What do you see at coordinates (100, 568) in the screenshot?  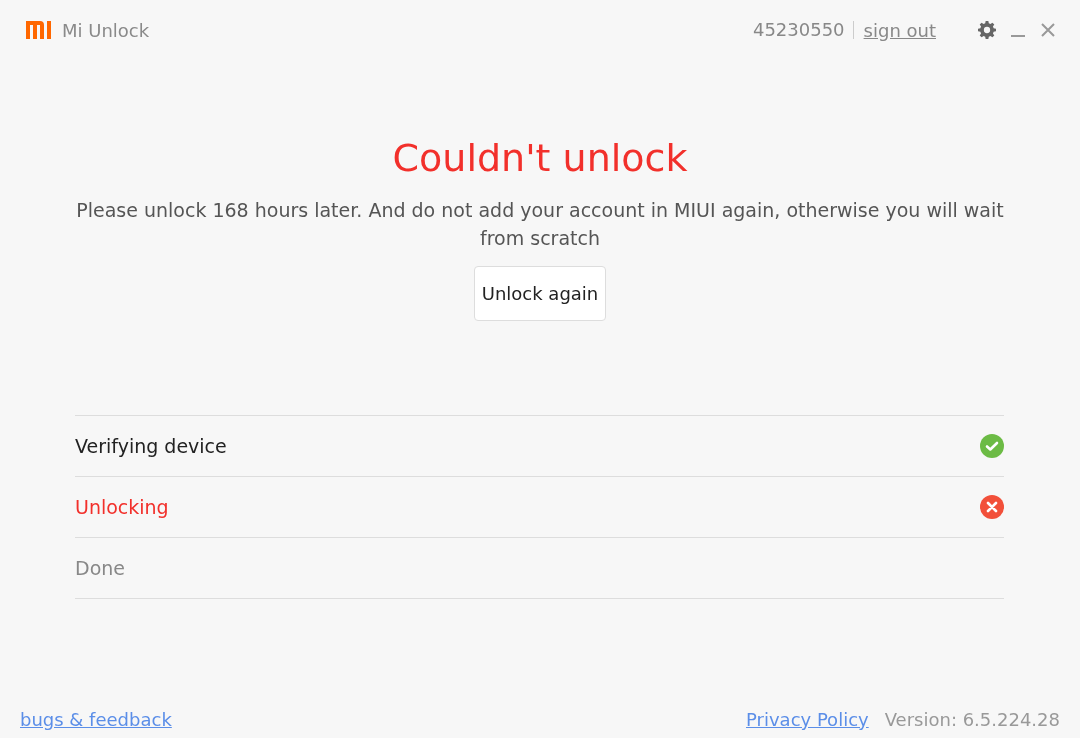 I see `step-label: Done` at bounding box center [100, 568].